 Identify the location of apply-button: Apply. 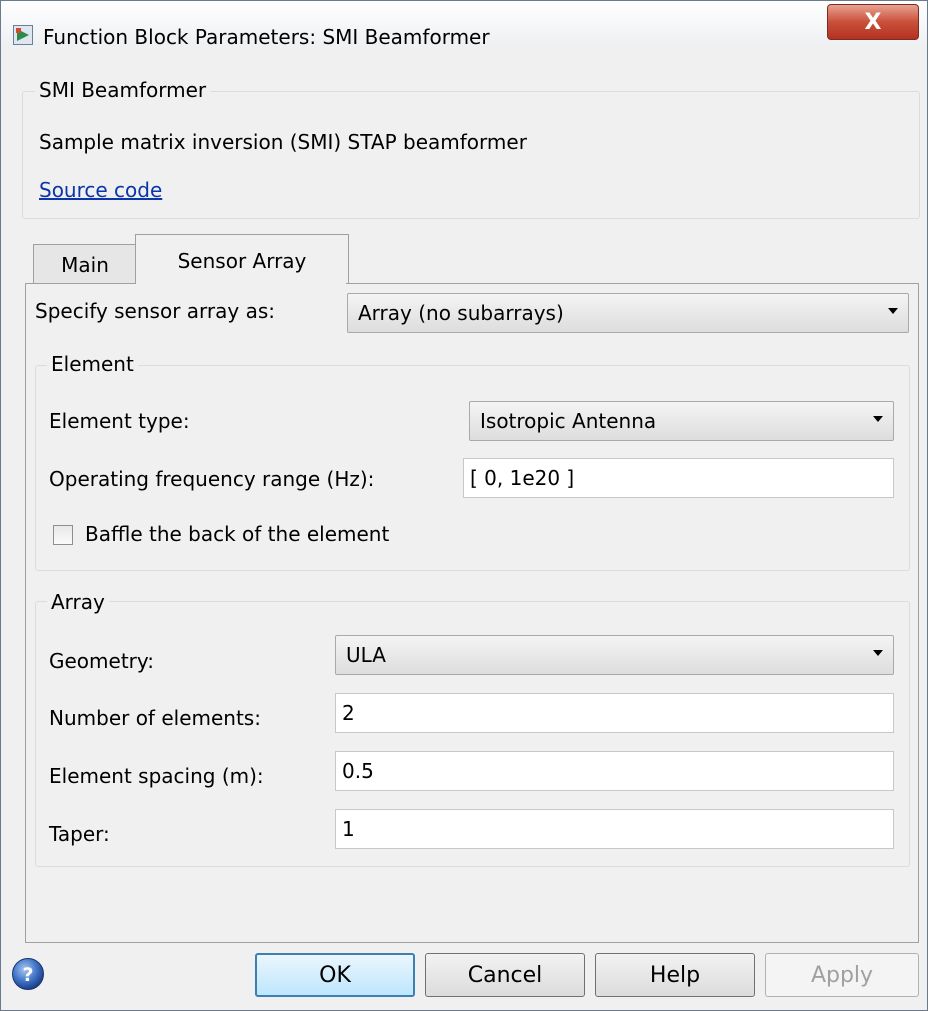
(842, 975).